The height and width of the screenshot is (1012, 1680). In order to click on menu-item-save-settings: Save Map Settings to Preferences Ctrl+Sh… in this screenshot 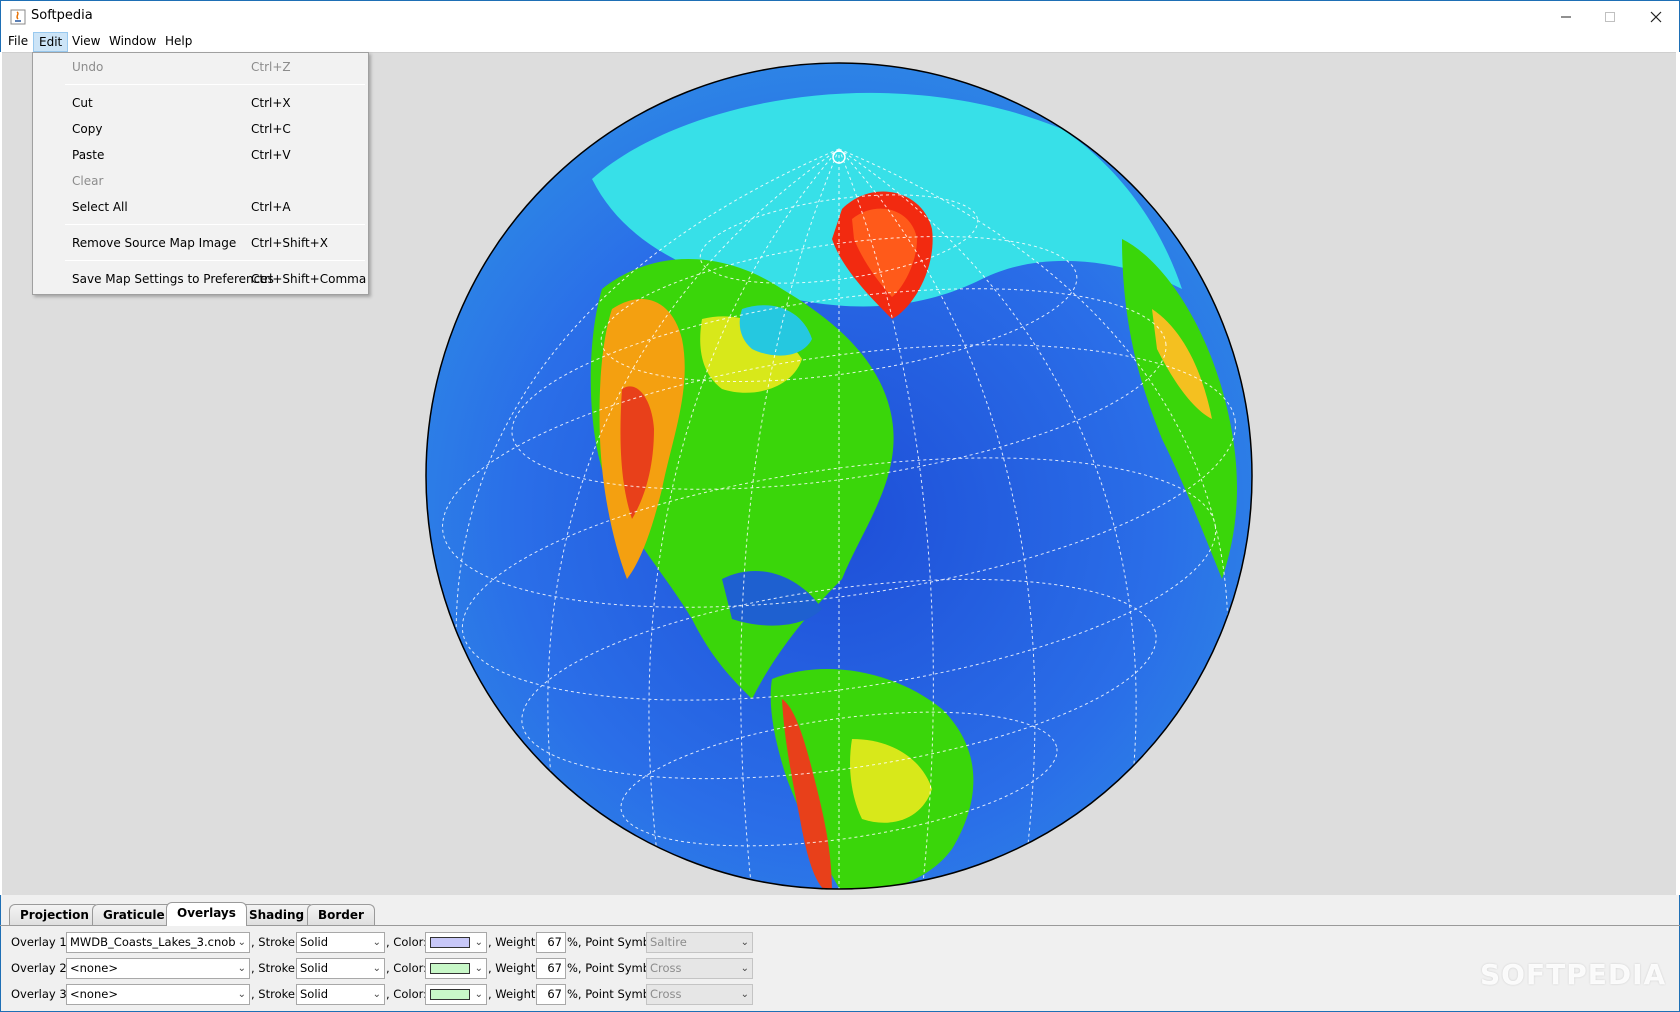, I will do `click(200, 280)`.